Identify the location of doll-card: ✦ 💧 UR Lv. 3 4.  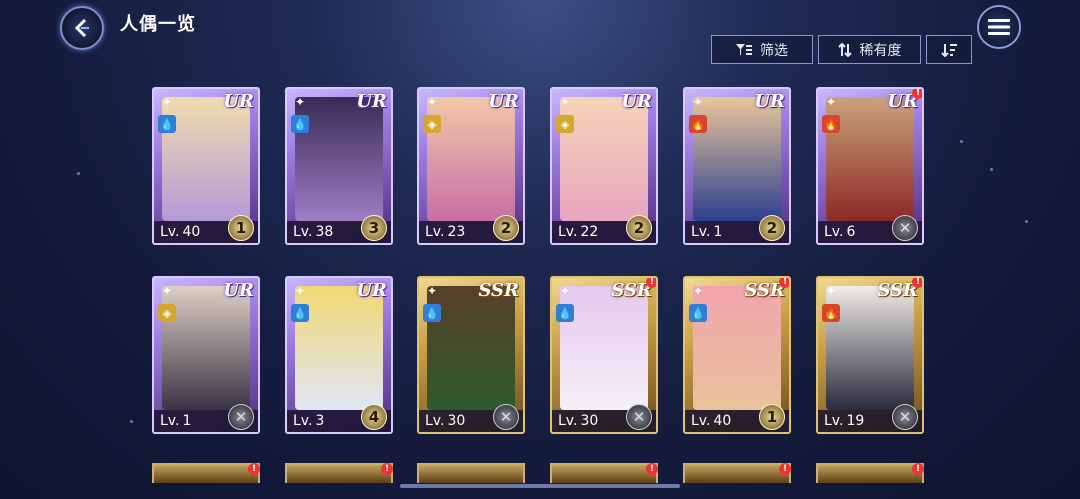
(339, 355).